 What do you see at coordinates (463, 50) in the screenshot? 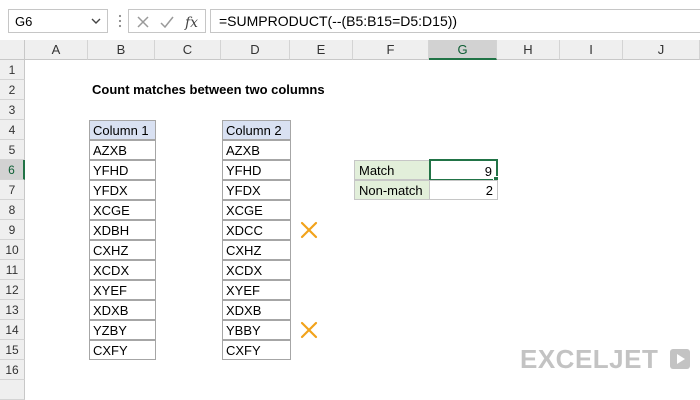
I see `column-header-g: G` at bounding box center [463, 50].